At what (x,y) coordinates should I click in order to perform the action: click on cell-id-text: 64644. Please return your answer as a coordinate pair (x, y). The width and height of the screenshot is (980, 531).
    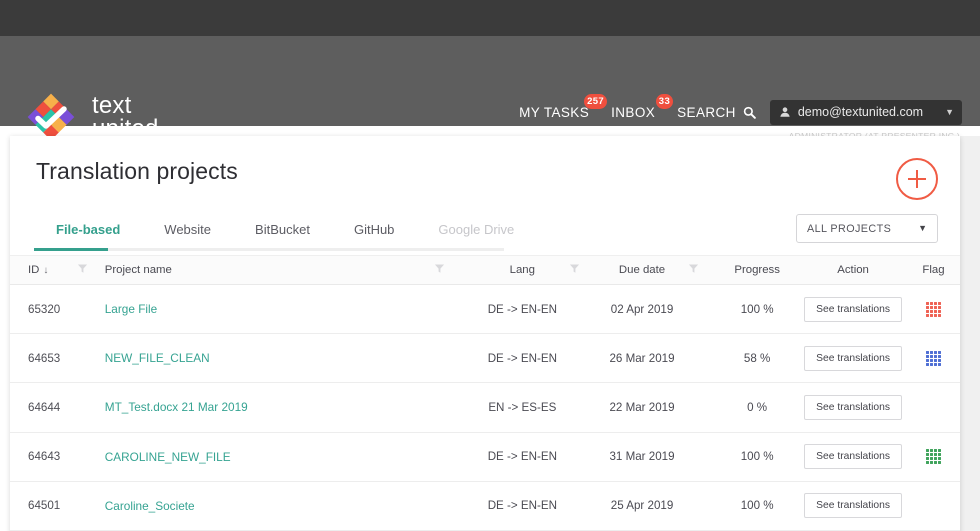
    Looking at the image, I should click on (44, 407).